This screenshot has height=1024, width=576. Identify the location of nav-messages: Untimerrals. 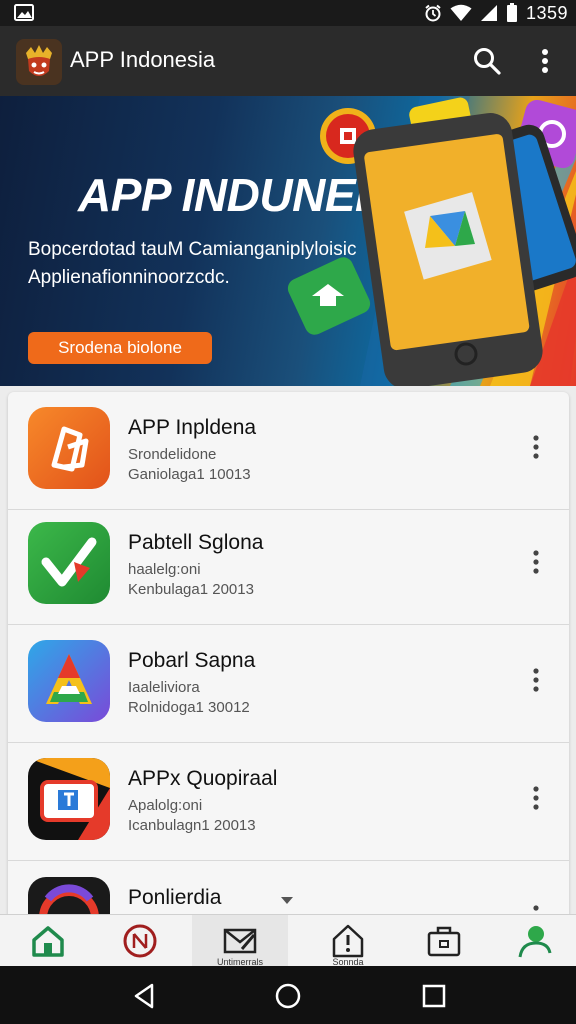
(240, 941).